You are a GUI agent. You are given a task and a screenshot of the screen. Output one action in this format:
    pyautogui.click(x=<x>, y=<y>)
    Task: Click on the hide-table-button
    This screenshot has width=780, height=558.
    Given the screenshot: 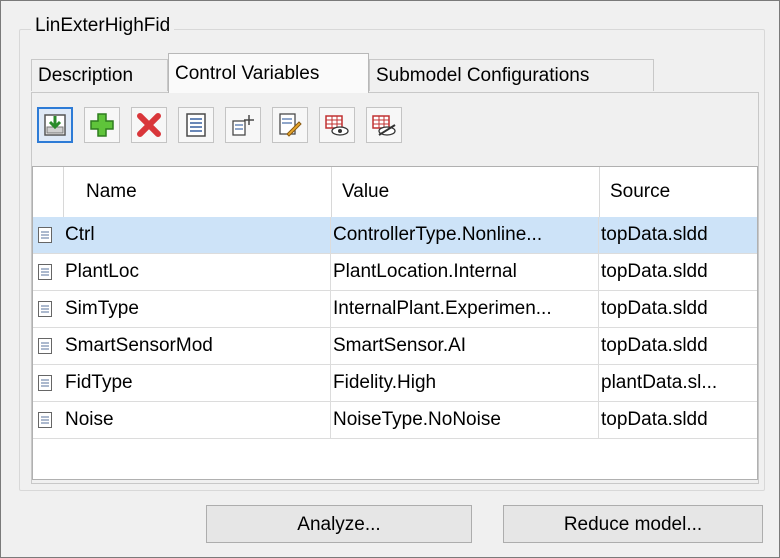 What is the action you would take?
    pyautogui.click(x=384, y=125)
    